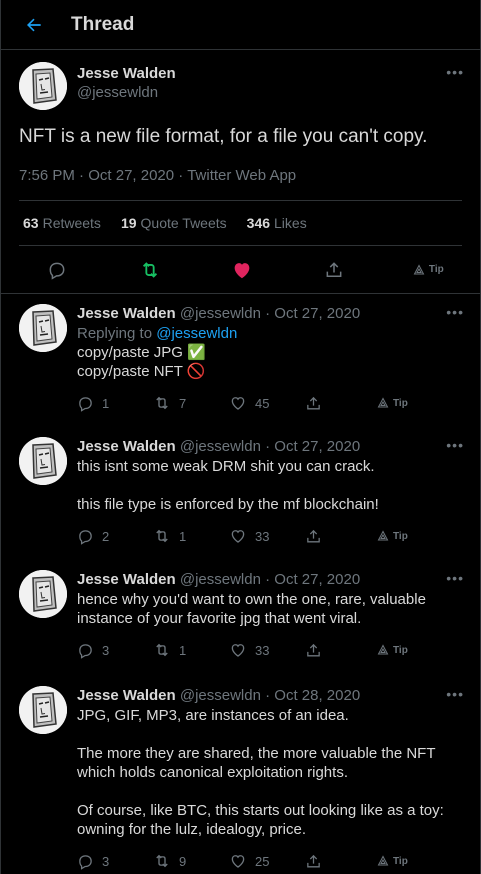 This screenshot has width=481, height=874. I want to click on retweet-button, so click(150, 270).